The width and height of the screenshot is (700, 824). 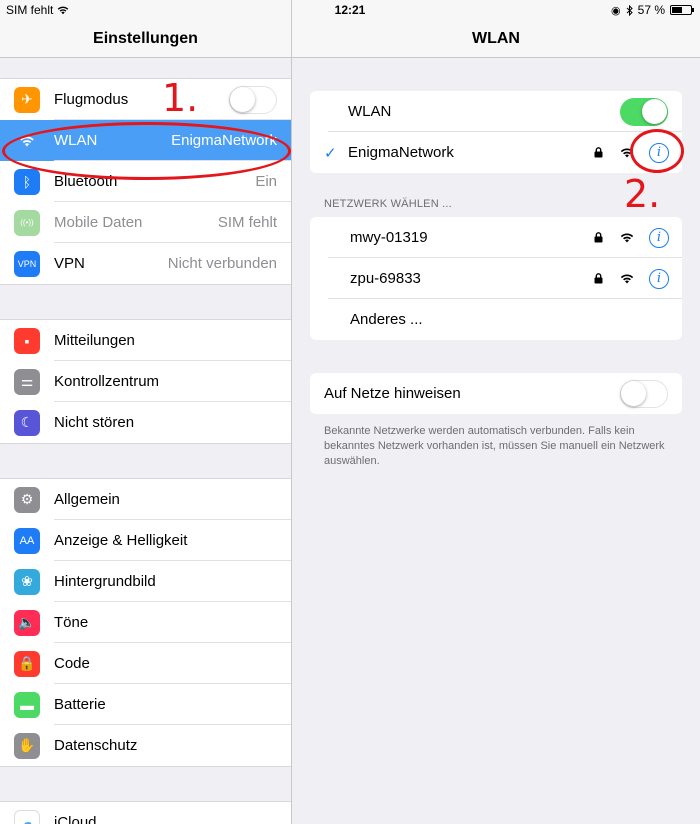 What do you see at coordinates (644, 111) in the screenshot?
I see `wlan-switch` at bounding box center [644, 111].